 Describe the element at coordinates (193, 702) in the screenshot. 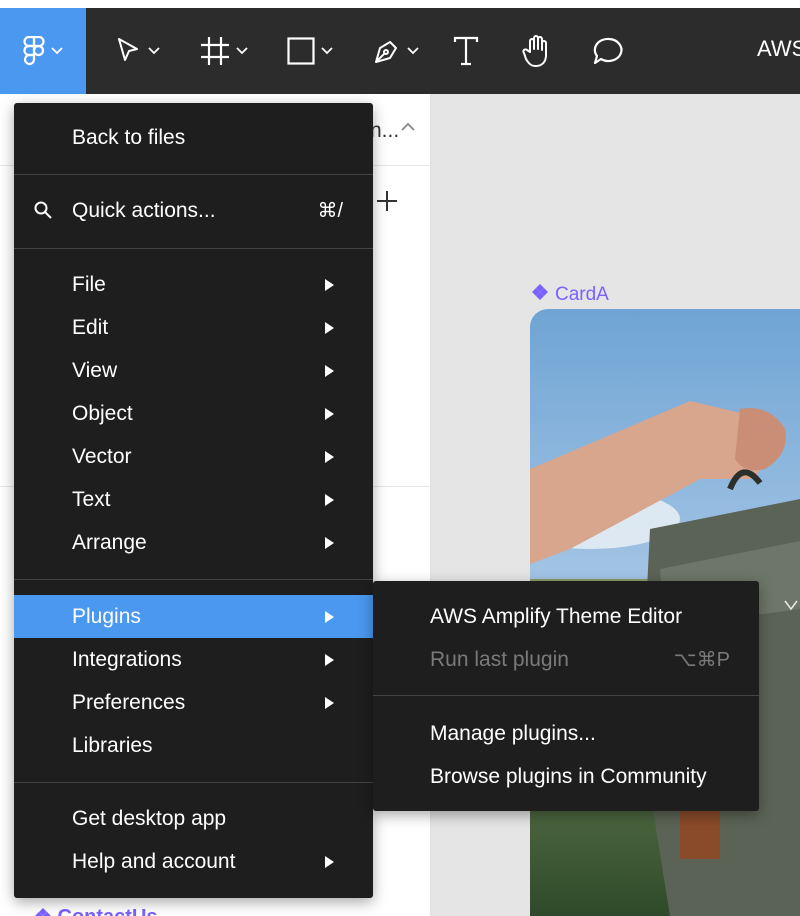

I see `menu-item-preferences: Preferences` at that location.